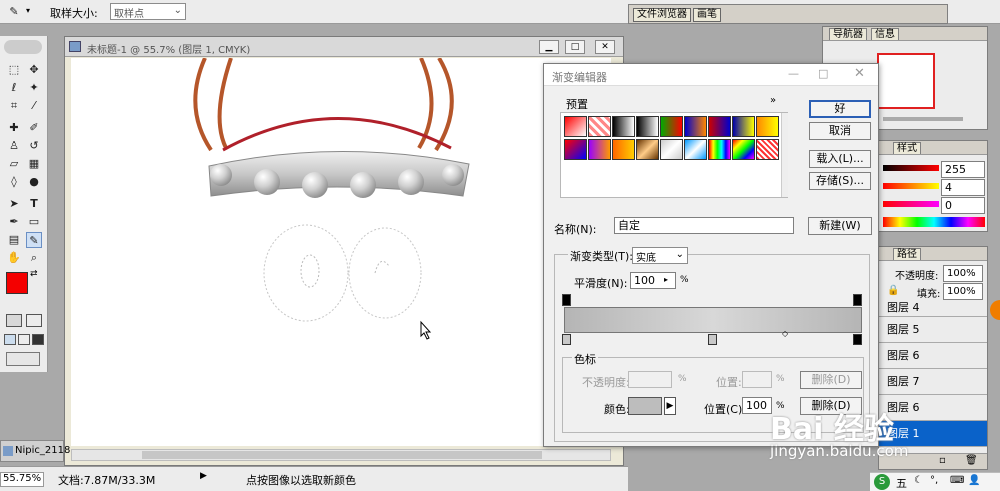  I want to click on eyedropper-tool-icon: ✎, so click(14, 12).